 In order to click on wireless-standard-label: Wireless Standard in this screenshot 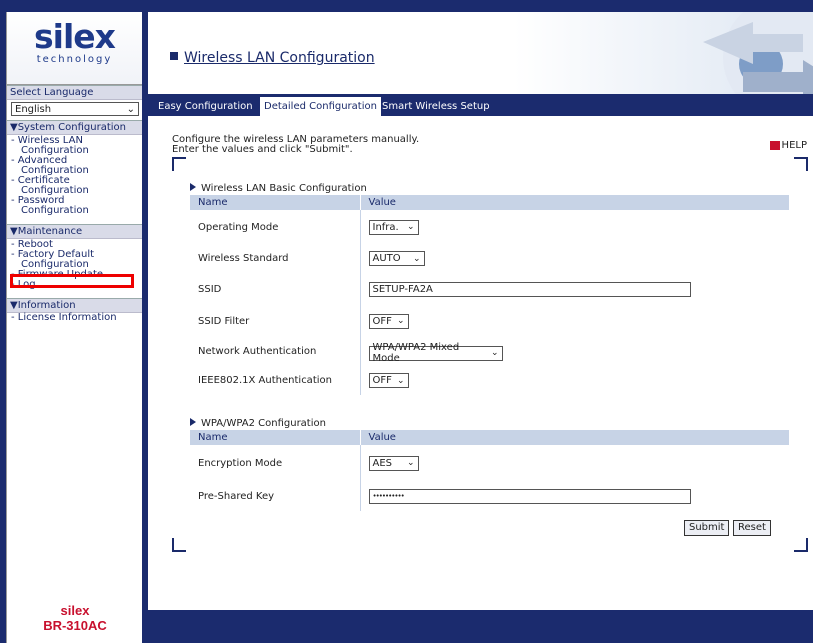, I will do `click(275, 258)`.